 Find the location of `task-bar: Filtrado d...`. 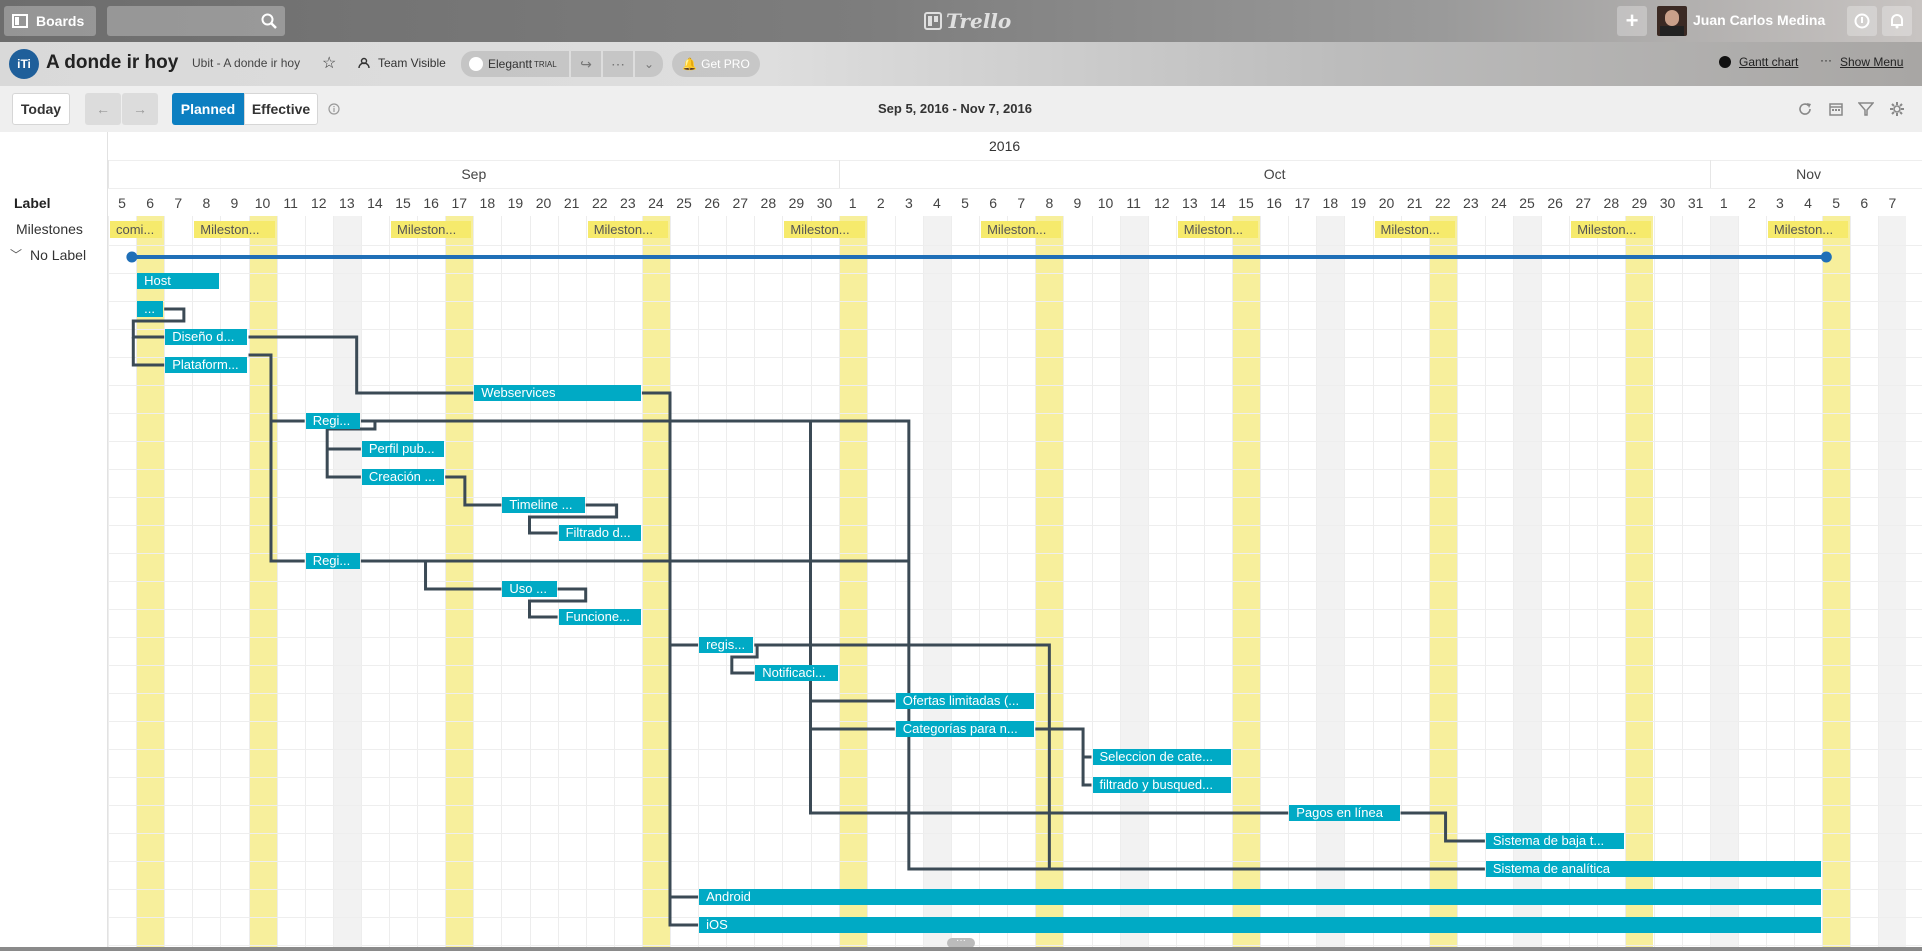

task-bar: Filtrado d... is located at coordinates (599, 533).